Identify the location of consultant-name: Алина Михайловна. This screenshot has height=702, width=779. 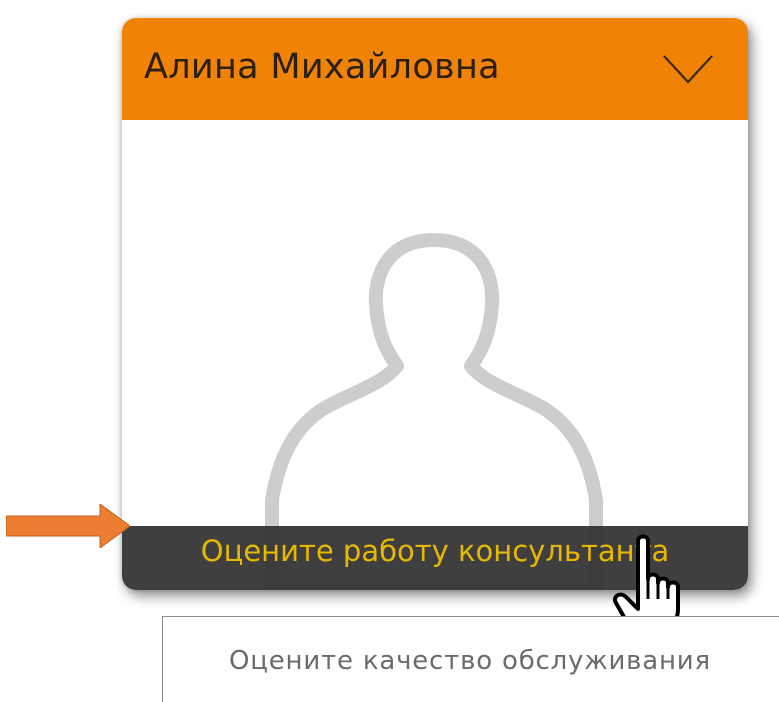
(322, 67).